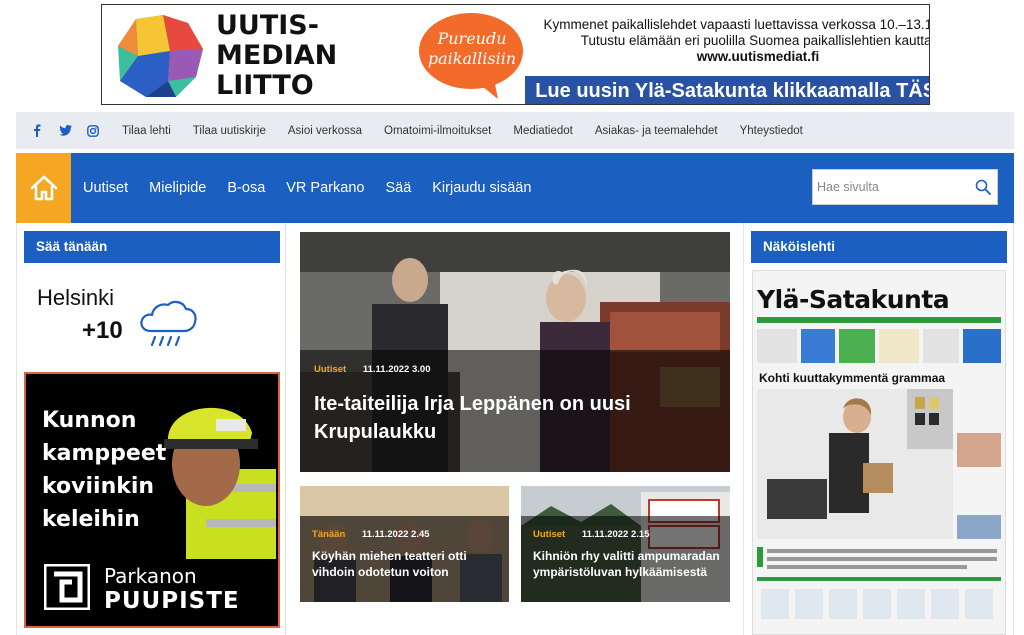 Image resolution: width=1024 pixels, height=635 pixels. What do you see at coordinates (246, 188) in the screenshot?
I see `nav-item-b-osa: B-osa` at bounding box center [246, 188].